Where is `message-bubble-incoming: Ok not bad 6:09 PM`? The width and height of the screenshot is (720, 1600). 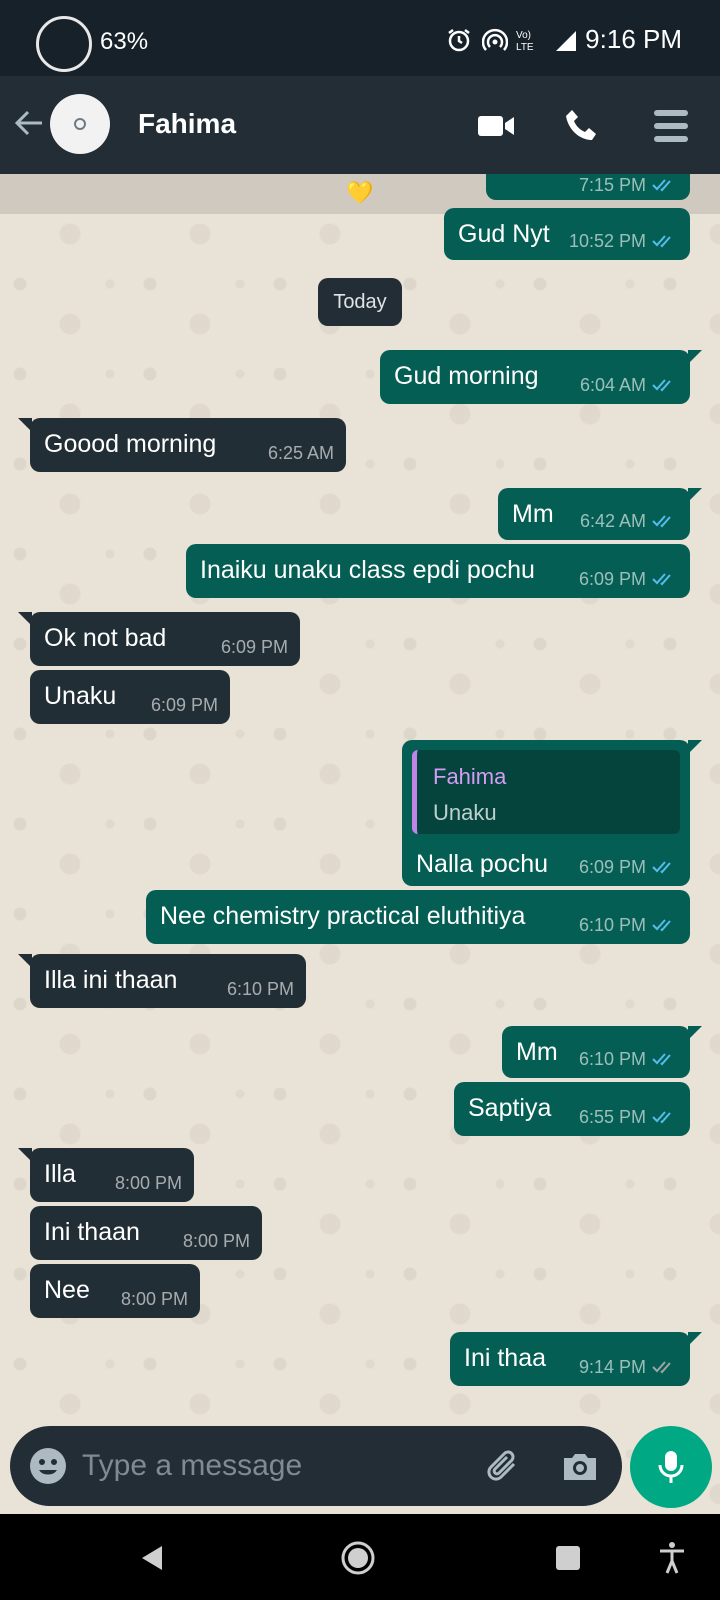
message-bubble-incoming: Ok not bad 6:09 PM is located at coordinates (159, 639).